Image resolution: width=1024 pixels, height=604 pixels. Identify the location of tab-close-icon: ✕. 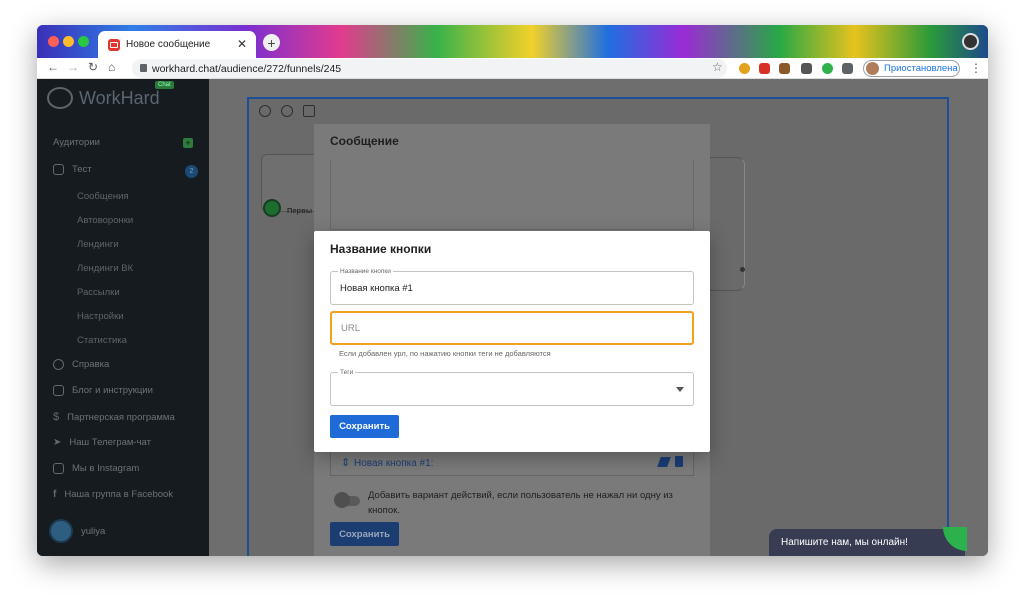
(242, 44).